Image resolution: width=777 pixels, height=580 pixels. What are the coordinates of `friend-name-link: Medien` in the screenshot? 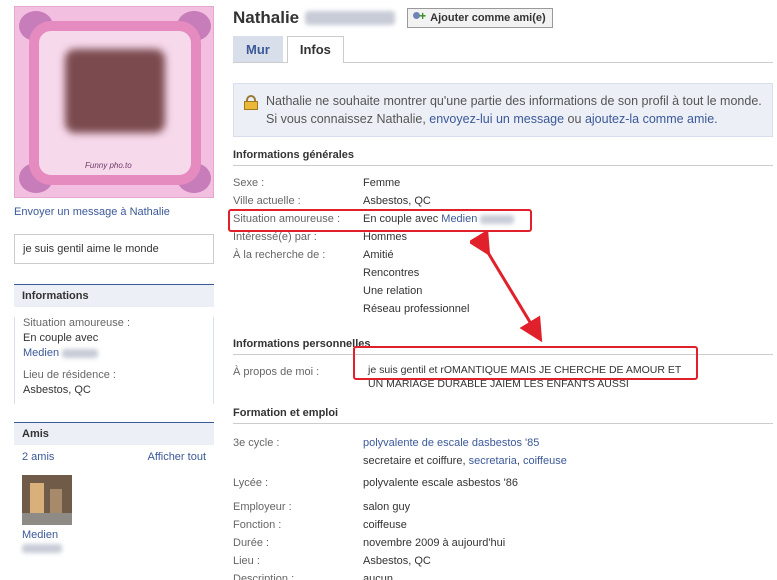 It's located at (40, 535).